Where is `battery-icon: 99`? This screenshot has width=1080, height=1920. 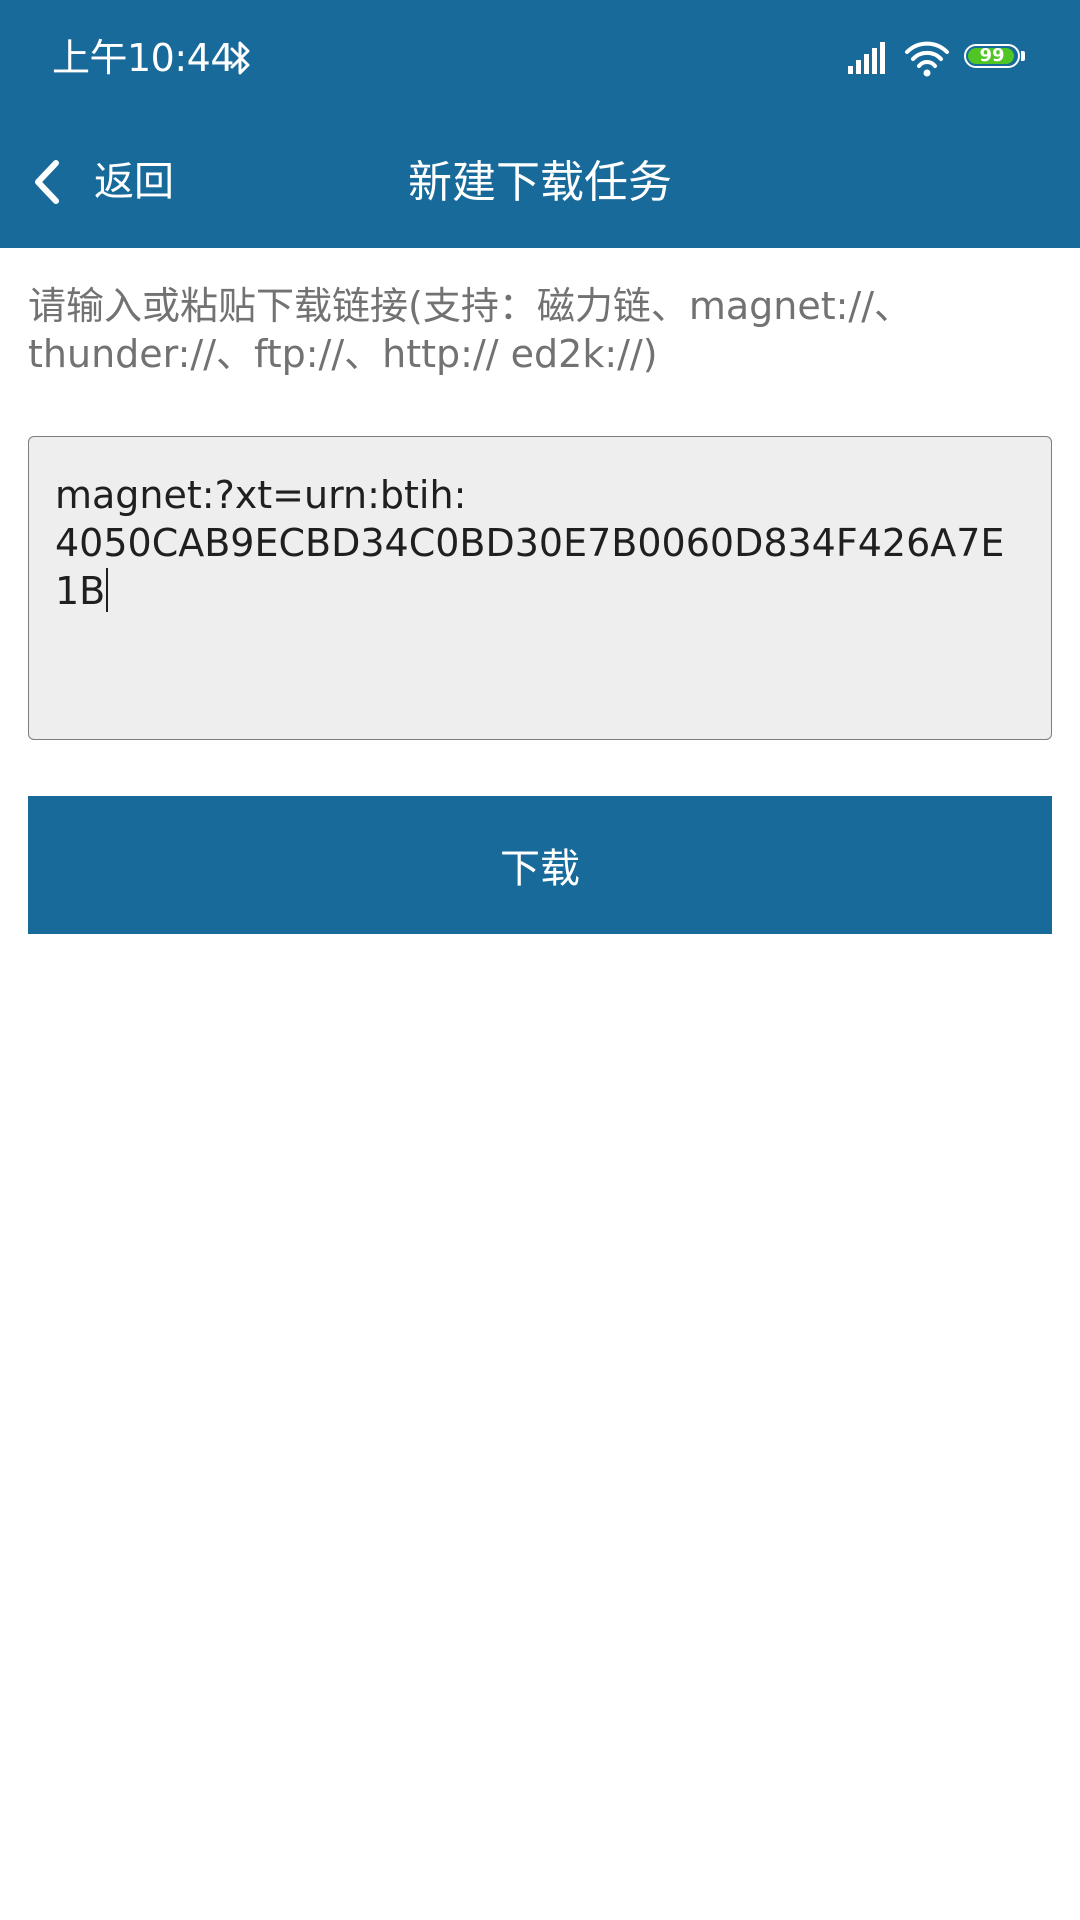 battery-icon: 99 is located at coordinates (996, 58).